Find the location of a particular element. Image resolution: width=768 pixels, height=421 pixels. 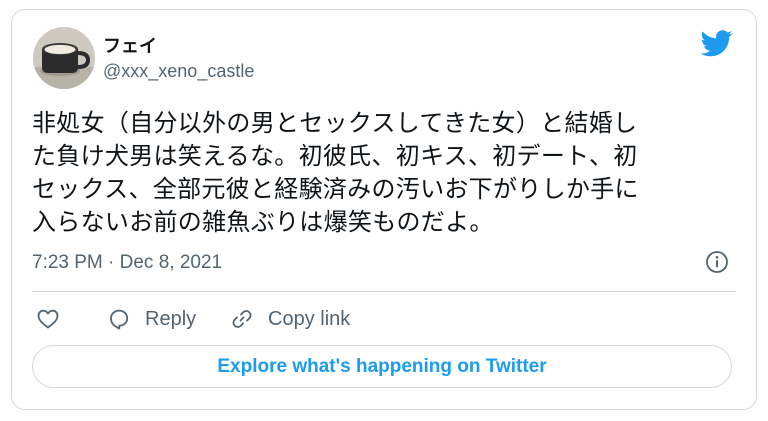

reply-button: Reply is located at coordinates (151, 319).